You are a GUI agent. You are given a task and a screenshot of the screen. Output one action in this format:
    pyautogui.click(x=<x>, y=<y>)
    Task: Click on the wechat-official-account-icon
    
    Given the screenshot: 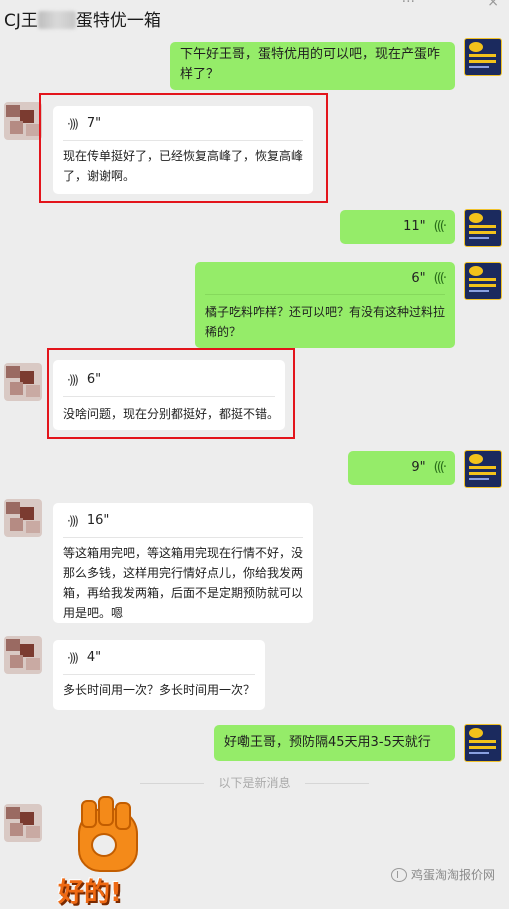 What is the action you would take?
    pyautogui.click(x=398, y=874)
    